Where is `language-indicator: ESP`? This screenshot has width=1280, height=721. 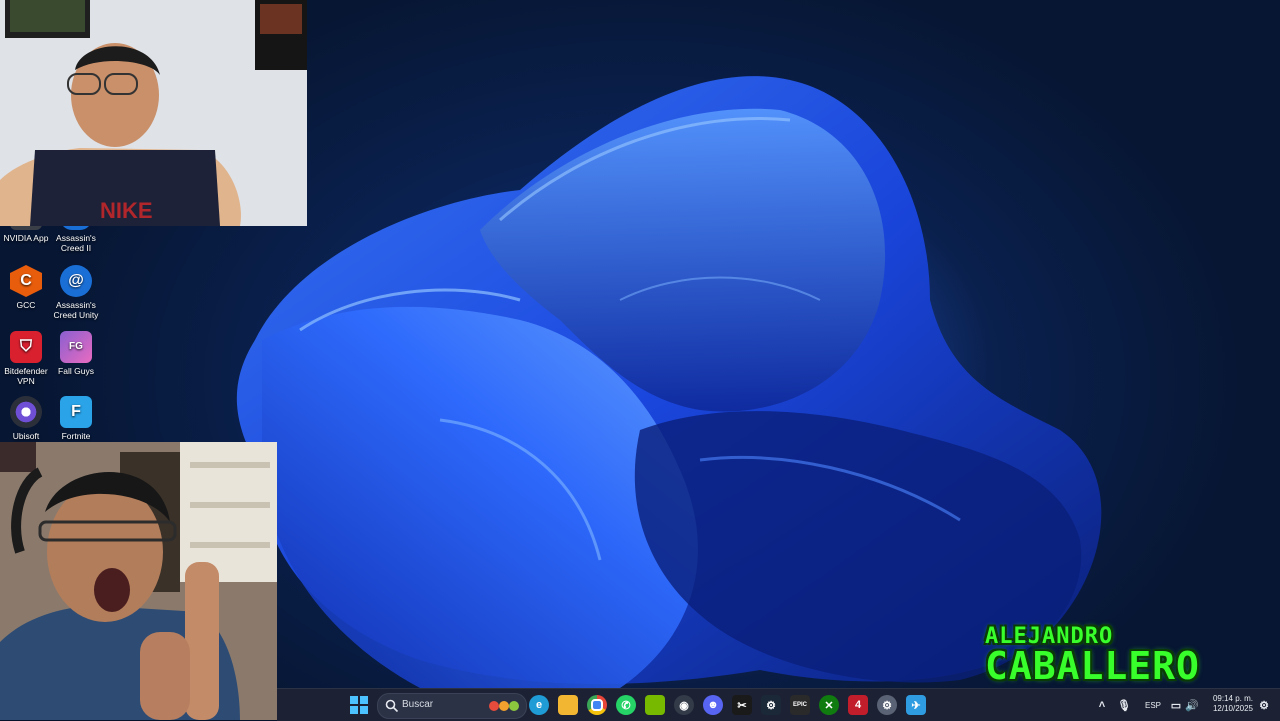
language-indicator: ESP is located at coordinates (1153, 705).